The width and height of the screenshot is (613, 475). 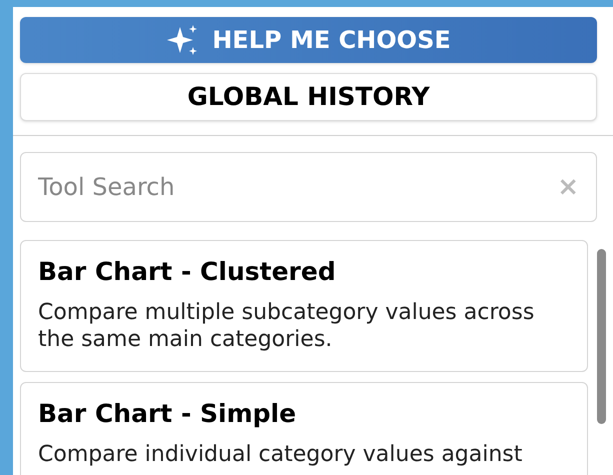 I want to click on search-input: Tool Search, so click(x=298, y=187).